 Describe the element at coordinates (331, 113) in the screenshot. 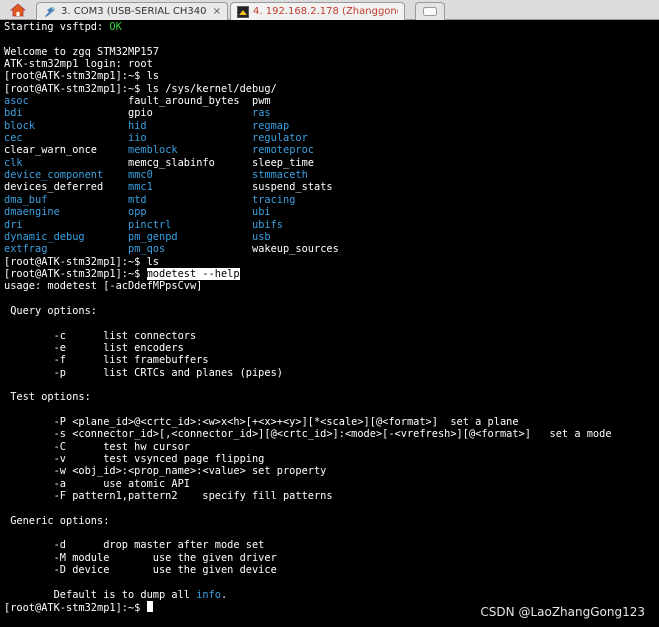

I see `listing-row: bdi gpio ras` at that location.